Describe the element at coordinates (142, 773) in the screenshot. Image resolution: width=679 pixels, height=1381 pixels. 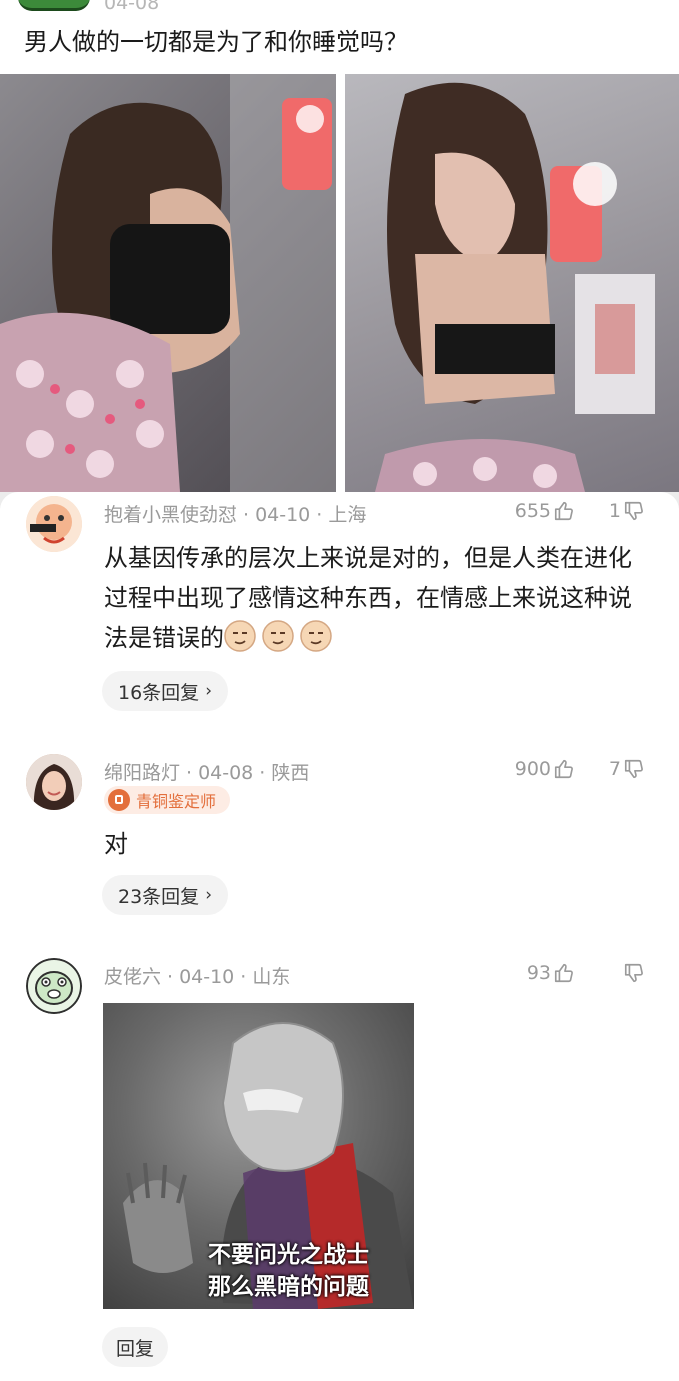
I see `comment-author: 绵阳路灯` at that location.